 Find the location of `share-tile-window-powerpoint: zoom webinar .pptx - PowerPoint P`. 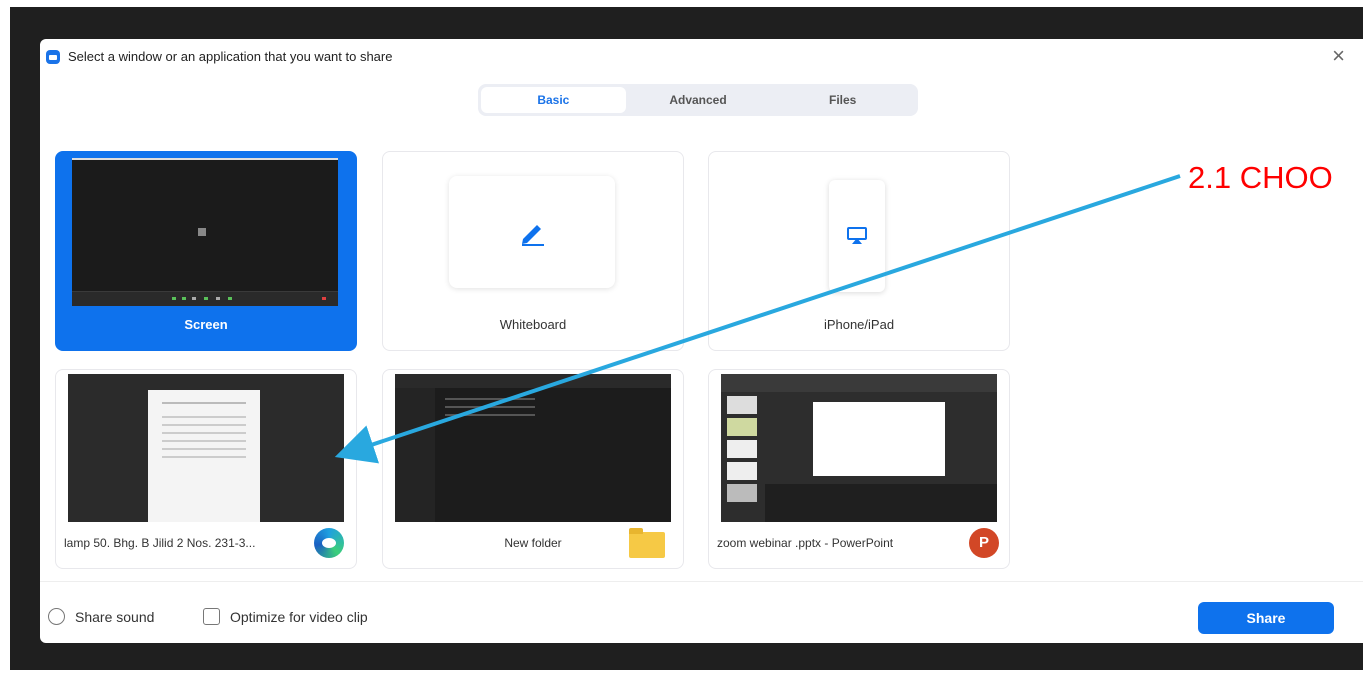

share-tile-window-powerpoint: zoom webinar .pptx - PowerPoint P is located at coordinates (859, 469).